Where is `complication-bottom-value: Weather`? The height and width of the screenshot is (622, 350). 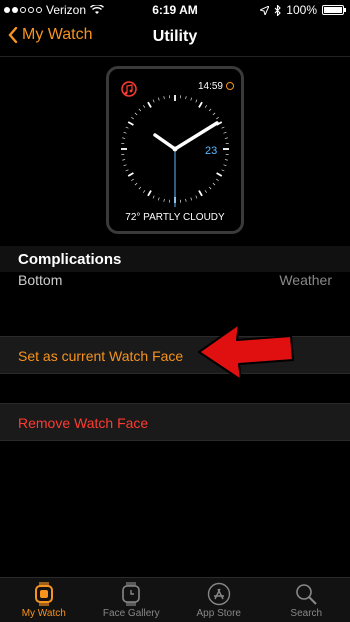
complication-bottom-value: Weather is located at coordinates (305, 280).